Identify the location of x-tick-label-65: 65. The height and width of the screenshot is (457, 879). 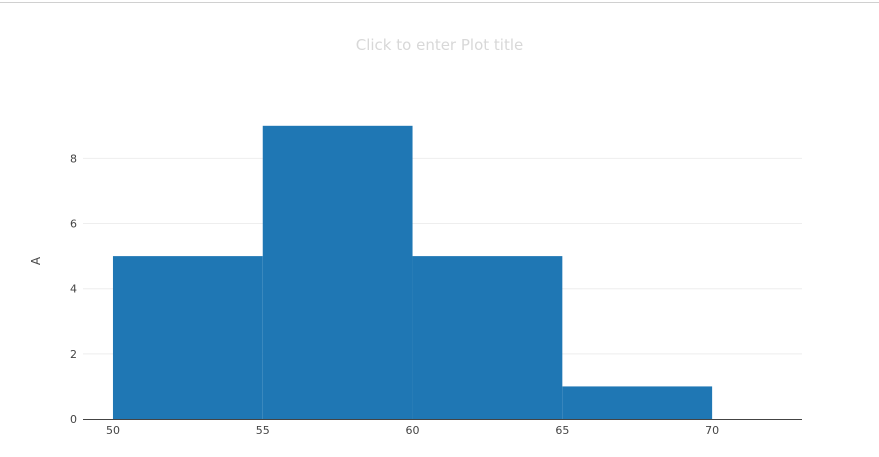
(562, 430).